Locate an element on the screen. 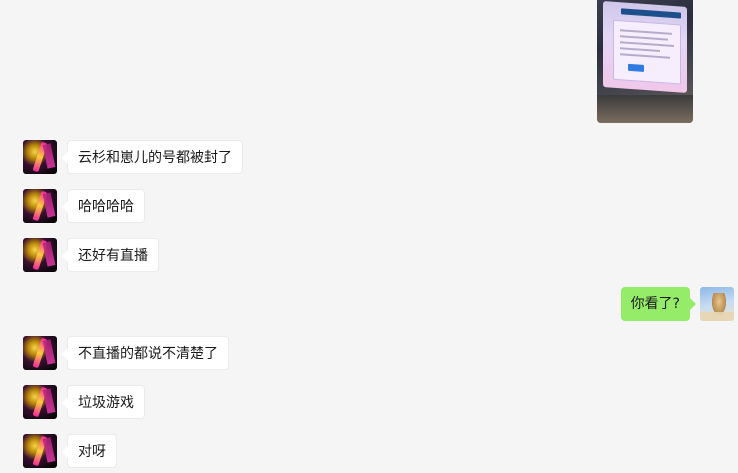 Image resolution: width=738 pixels, height=473 pixels. incoming-message-bubble: 云杉和崽儿的号都被封了 is located at coordinates (152, 157).